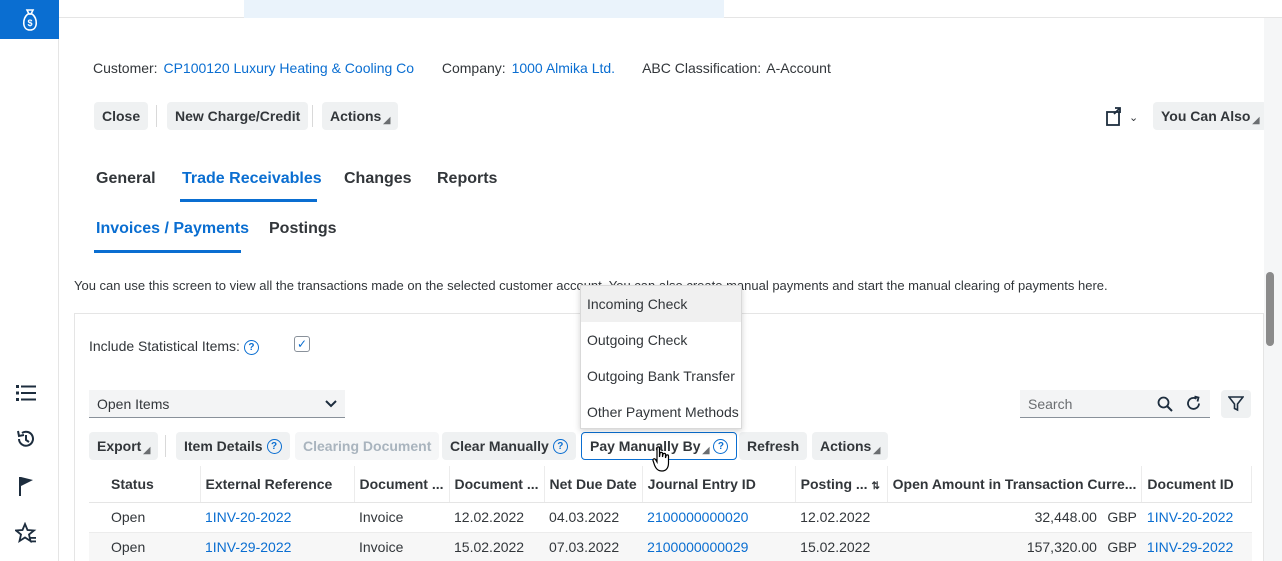 This screenshot has height=561, width=1282. What do you see at coordinates (217, 404) in the screenshot?
I see `query-select: Open Items` at bounding box center [217, 404].